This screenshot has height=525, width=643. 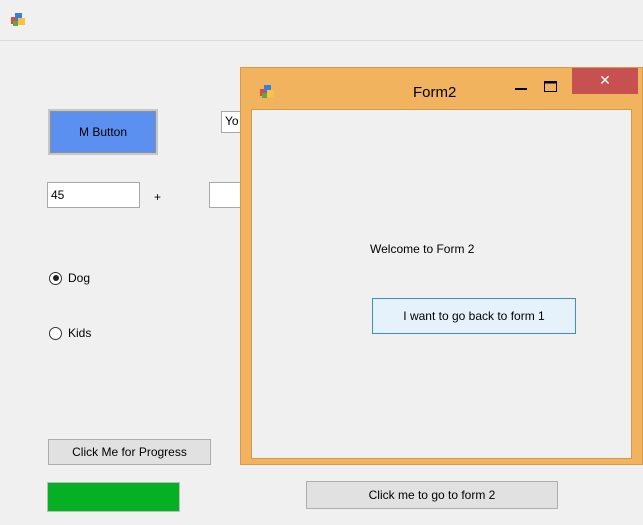 What do you see at coordinates (55, 278) in the screenshot?
I see `radio-dog-circle` at bounding box center [55, 278].